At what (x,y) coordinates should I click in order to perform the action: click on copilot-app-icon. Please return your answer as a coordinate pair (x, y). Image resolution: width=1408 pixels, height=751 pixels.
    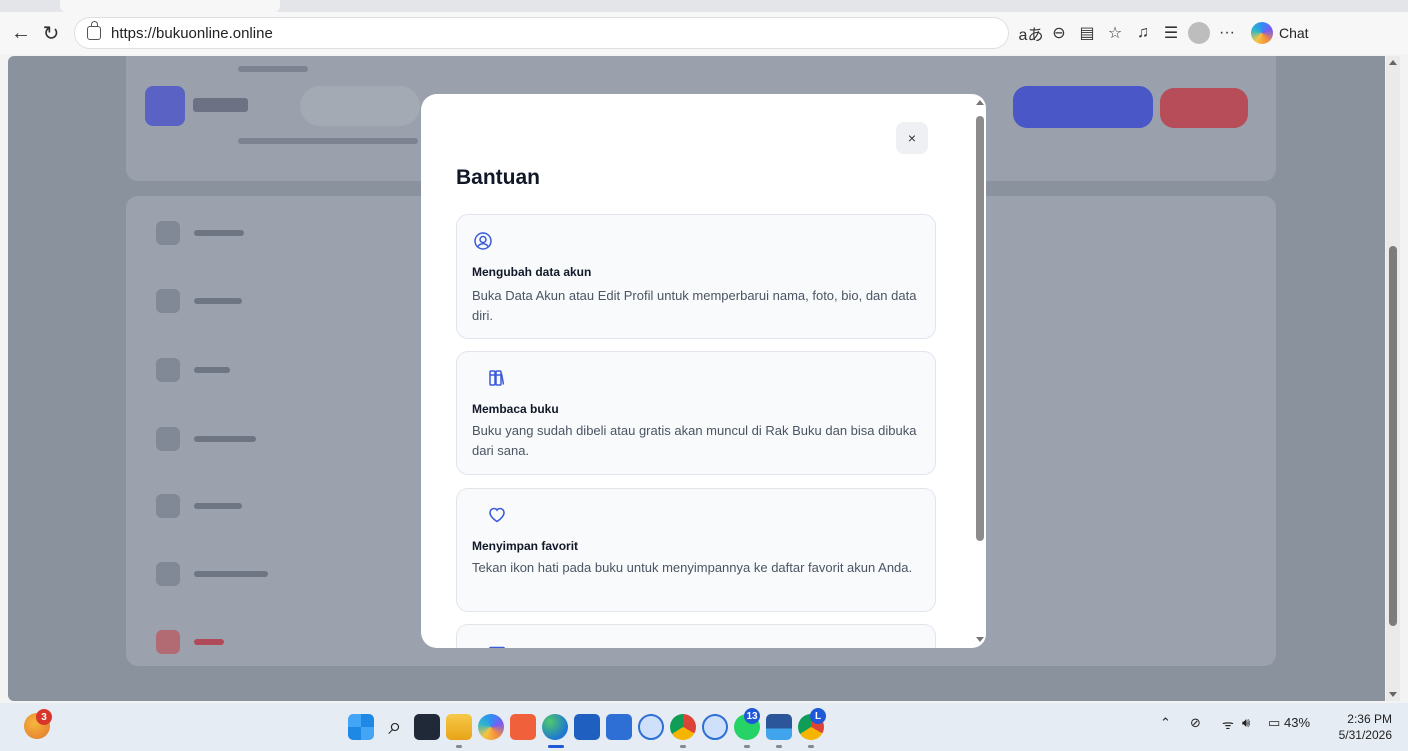
    Looking at the image, I should click on (491, 727).